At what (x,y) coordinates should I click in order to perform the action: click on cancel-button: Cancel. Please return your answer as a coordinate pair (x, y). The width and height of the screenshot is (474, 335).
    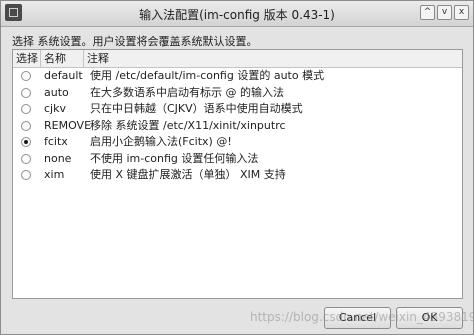
    Looking at the image, I should click on (357, 318).